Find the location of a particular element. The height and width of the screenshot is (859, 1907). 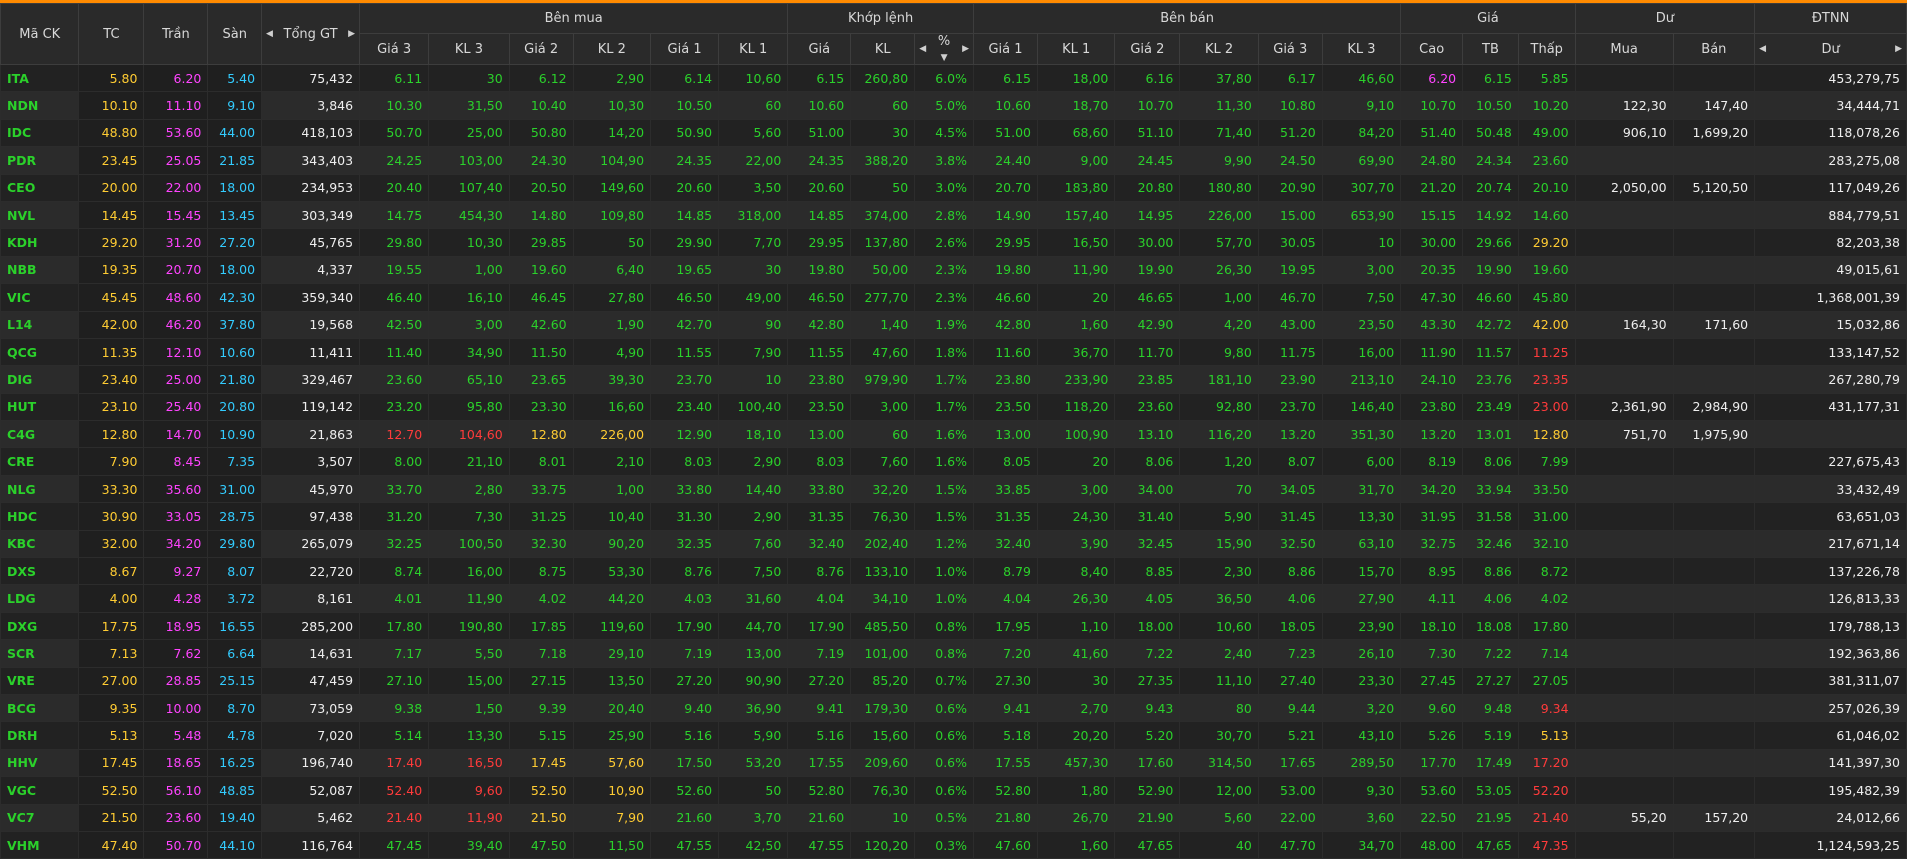

cell-symbol: NLG is located at coordinates (40, 489).